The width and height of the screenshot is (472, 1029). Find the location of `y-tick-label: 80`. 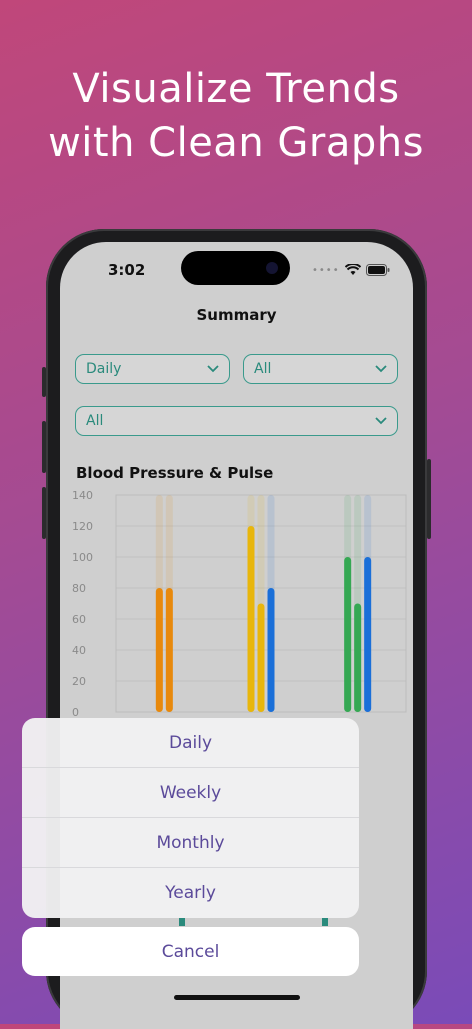

y-tick-label: 80 is located at coordinates (79, 588).